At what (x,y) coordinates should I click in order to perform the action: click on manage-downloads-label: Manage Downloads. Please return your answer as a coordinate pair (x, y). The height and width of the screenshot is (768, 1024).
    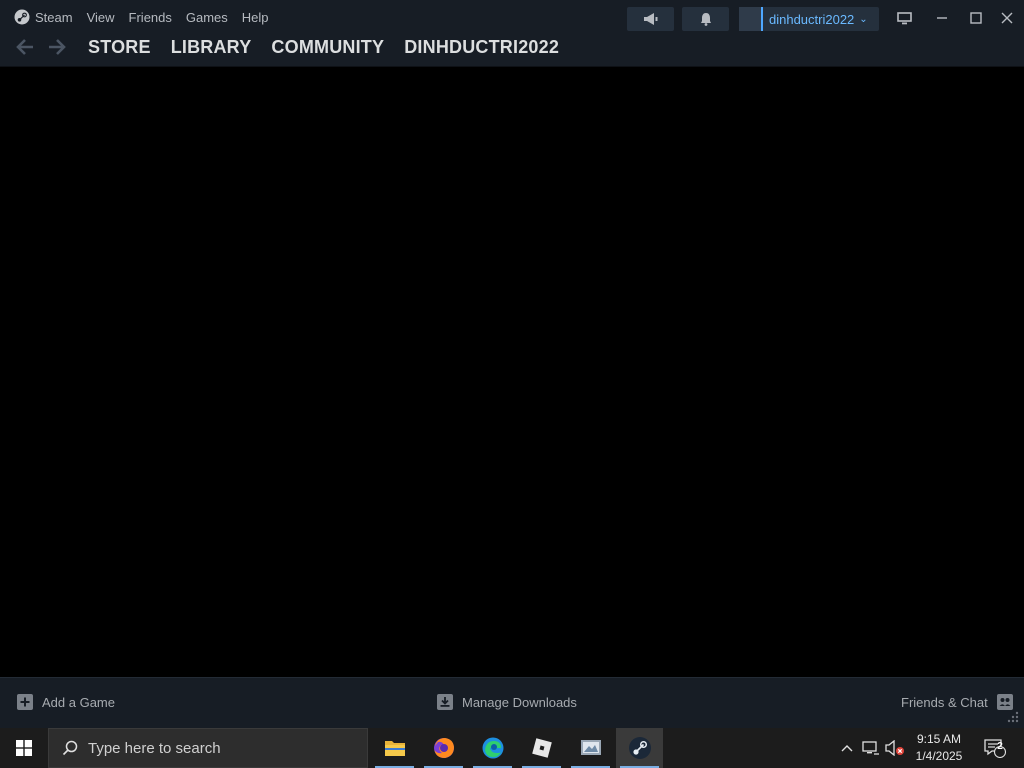
    Looking at the image, I should click on (519, 702).